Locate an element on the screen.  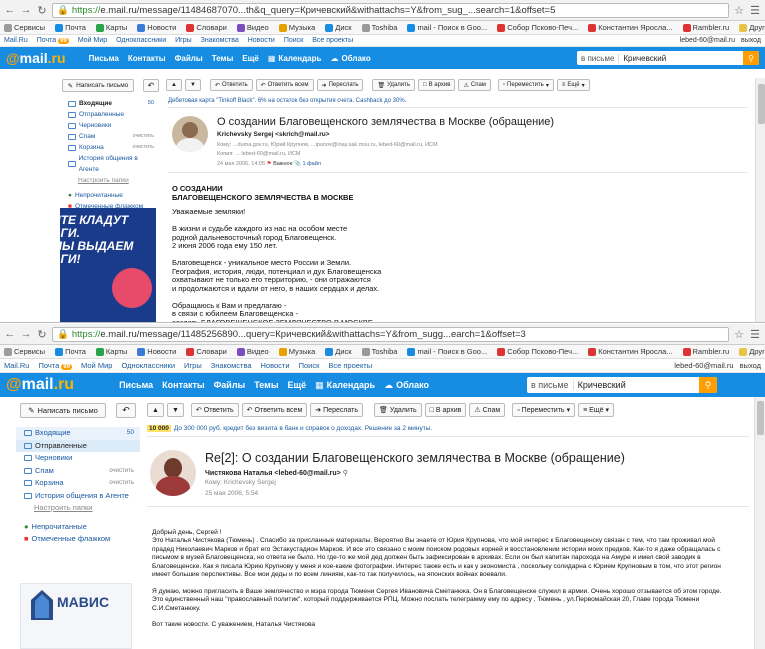
search-input: Кричевский is located at coordinates (636, 385).